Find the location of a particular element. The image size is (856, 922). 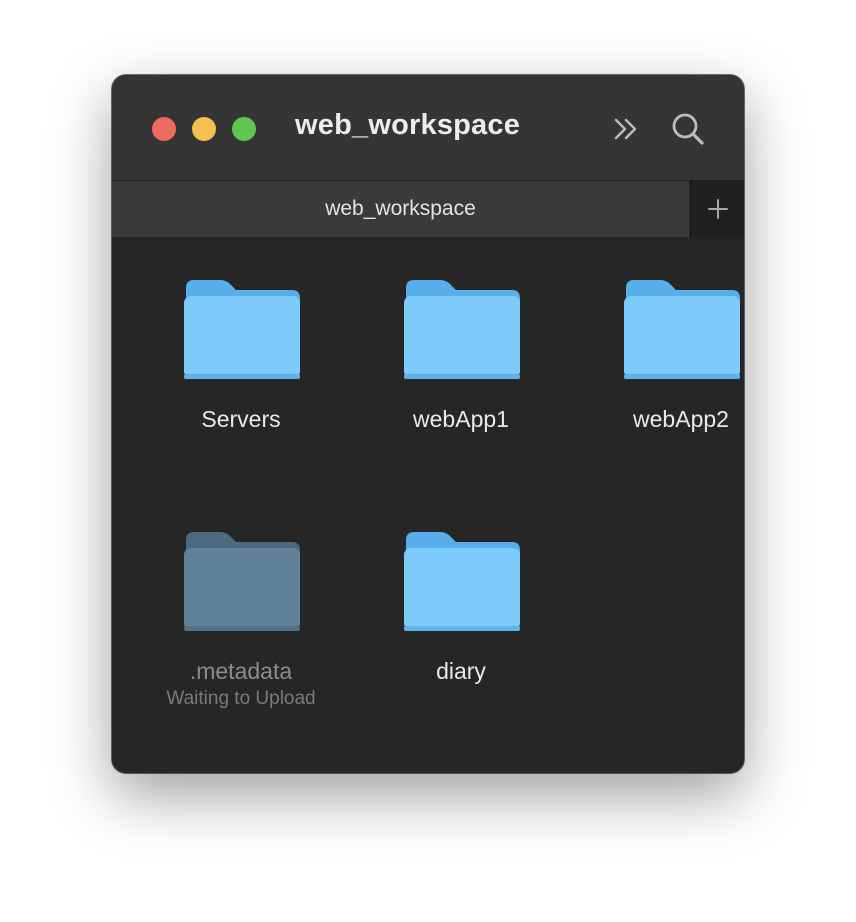

file-name: .metadata is located at coordinates (241, 671).